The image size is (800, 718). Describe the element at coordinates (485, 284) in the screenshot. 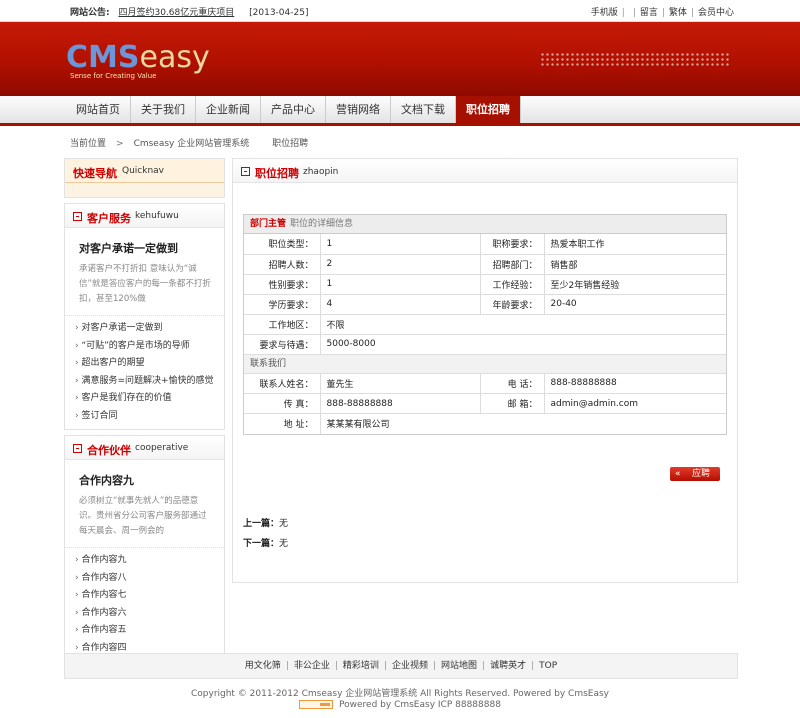

I see `table-row: 性别要求： 1 工作经验： 至少2年销售经验` at that location.